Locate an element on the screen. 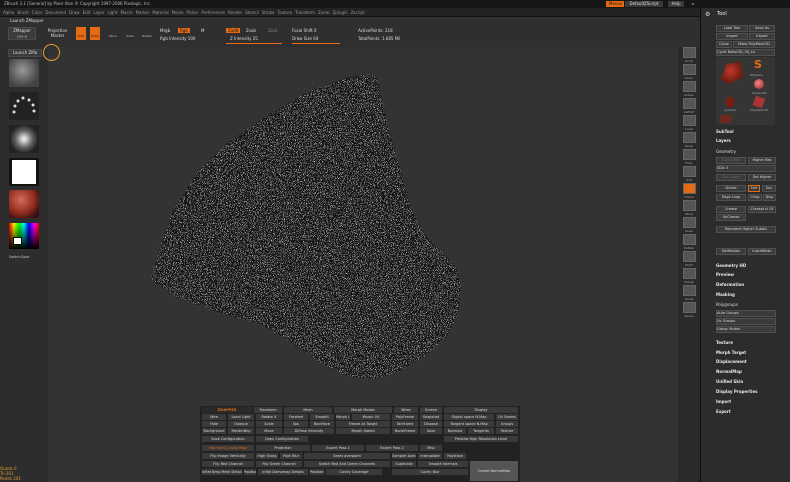 This screenshot has height=482, width=790. opaque-toggle: Opaque is located at coordinates (241, 424).